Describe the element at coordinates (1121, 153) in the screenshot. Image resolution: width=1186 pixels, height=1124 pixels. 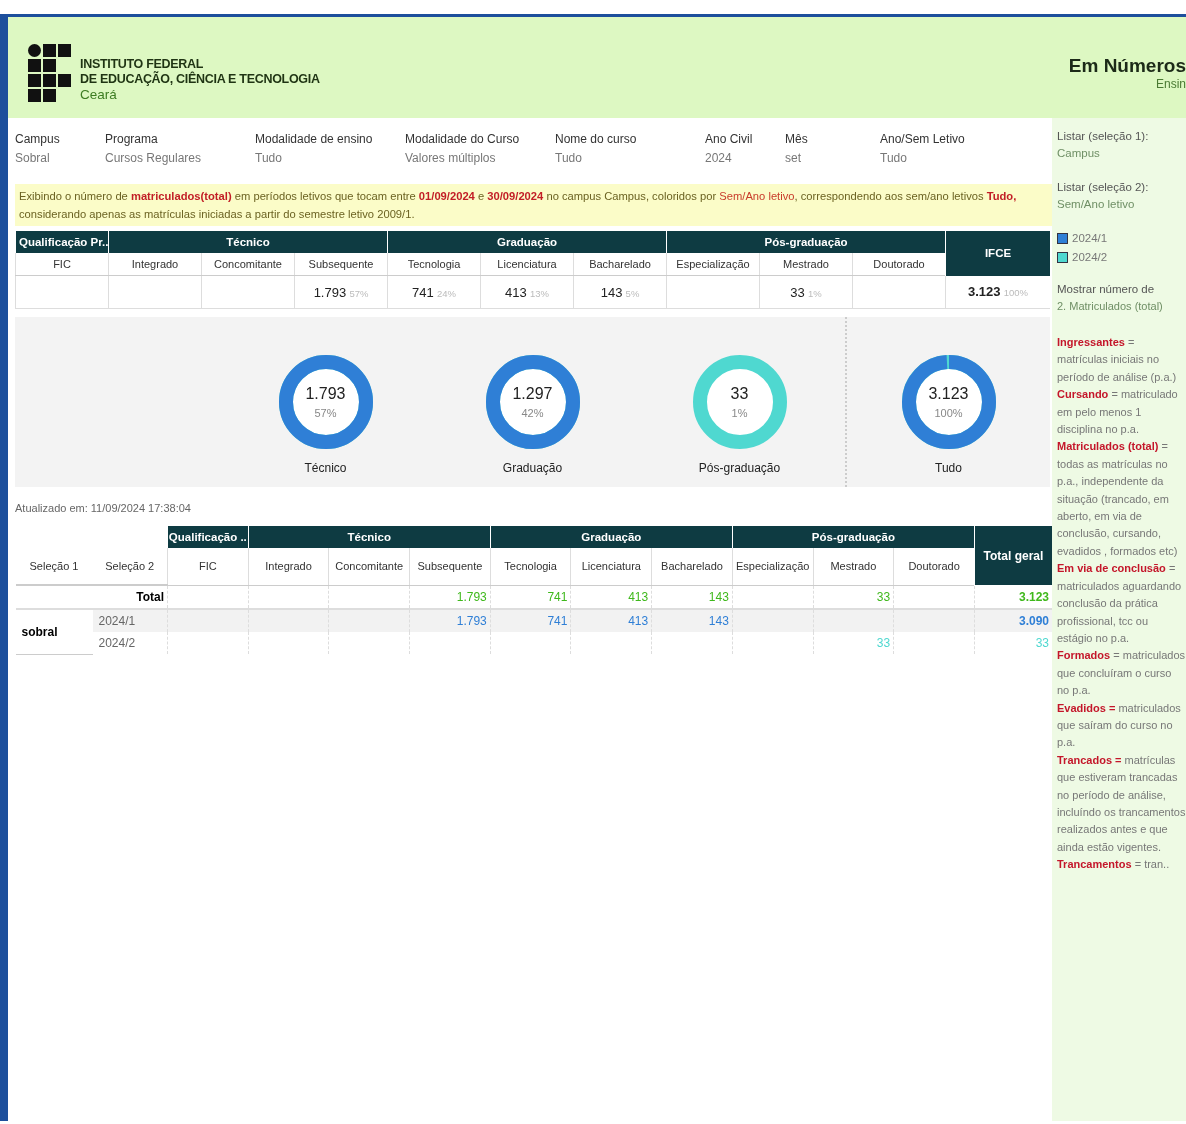
I see `selector-value: Campus` at that location.